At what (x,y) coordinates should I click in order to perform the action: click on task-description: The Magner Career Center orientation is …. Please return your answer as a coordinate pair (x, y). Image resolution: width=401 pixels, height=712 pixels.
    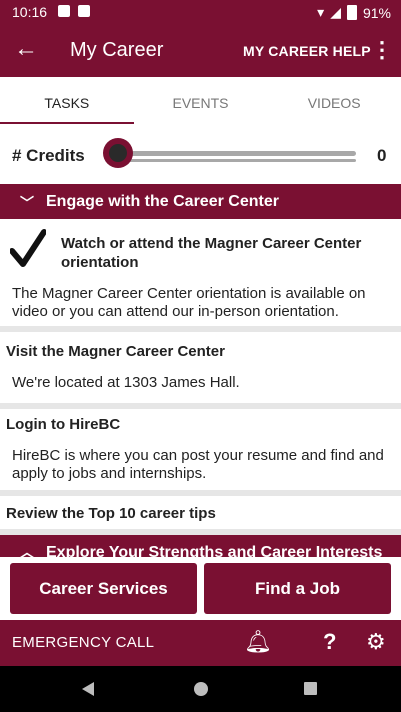
    Looking at the image, I should click on (189, 302).